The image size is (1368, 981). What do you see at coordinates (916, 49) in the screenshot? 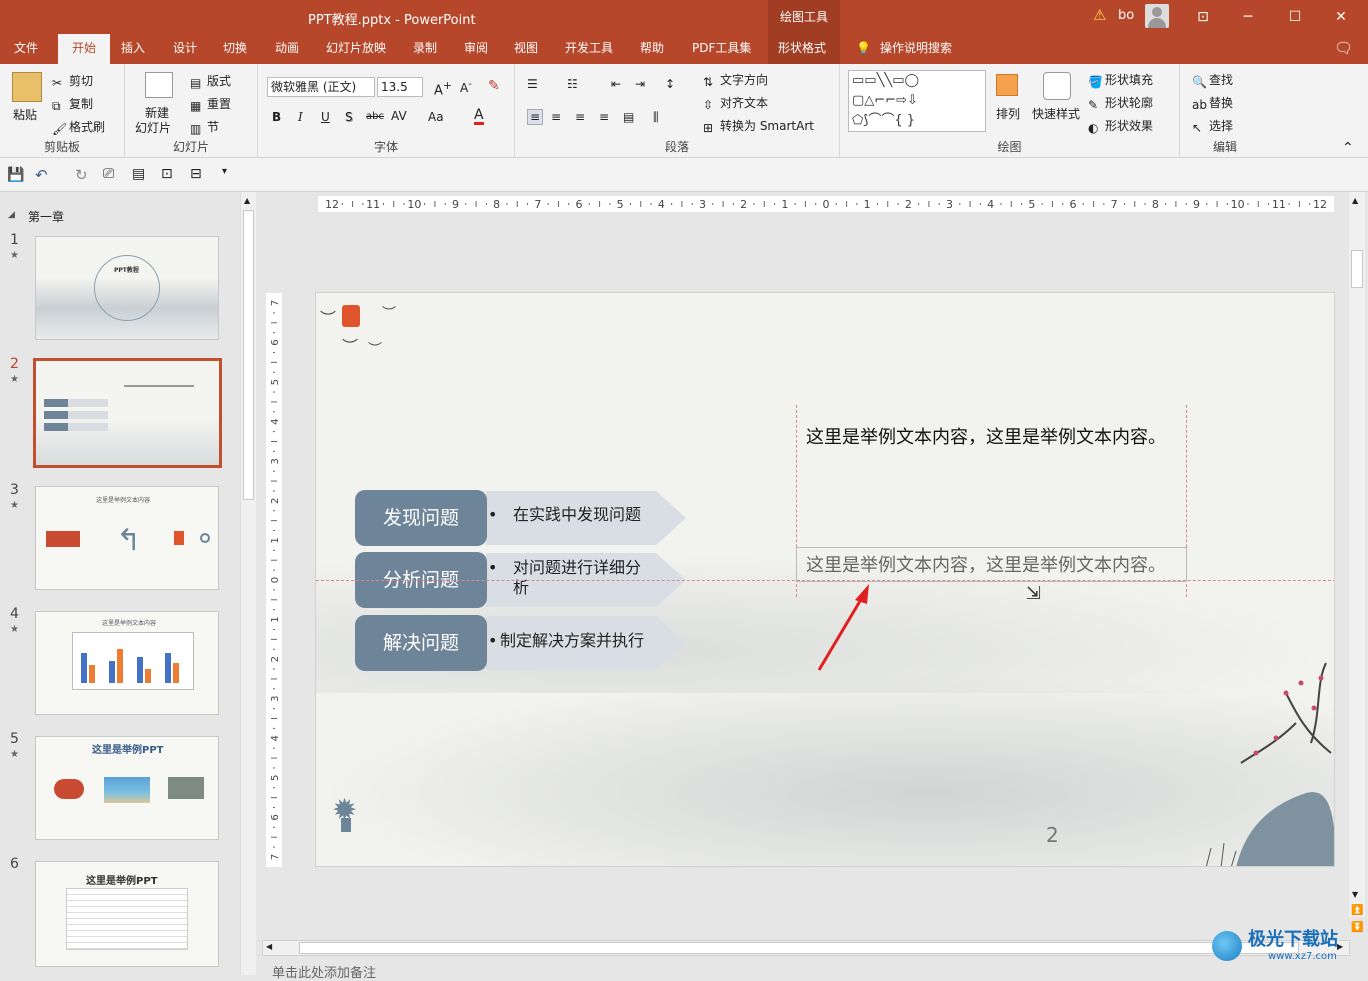
I see `tell-me-search: 操作说明搜索` at bounding box center [916, 49].